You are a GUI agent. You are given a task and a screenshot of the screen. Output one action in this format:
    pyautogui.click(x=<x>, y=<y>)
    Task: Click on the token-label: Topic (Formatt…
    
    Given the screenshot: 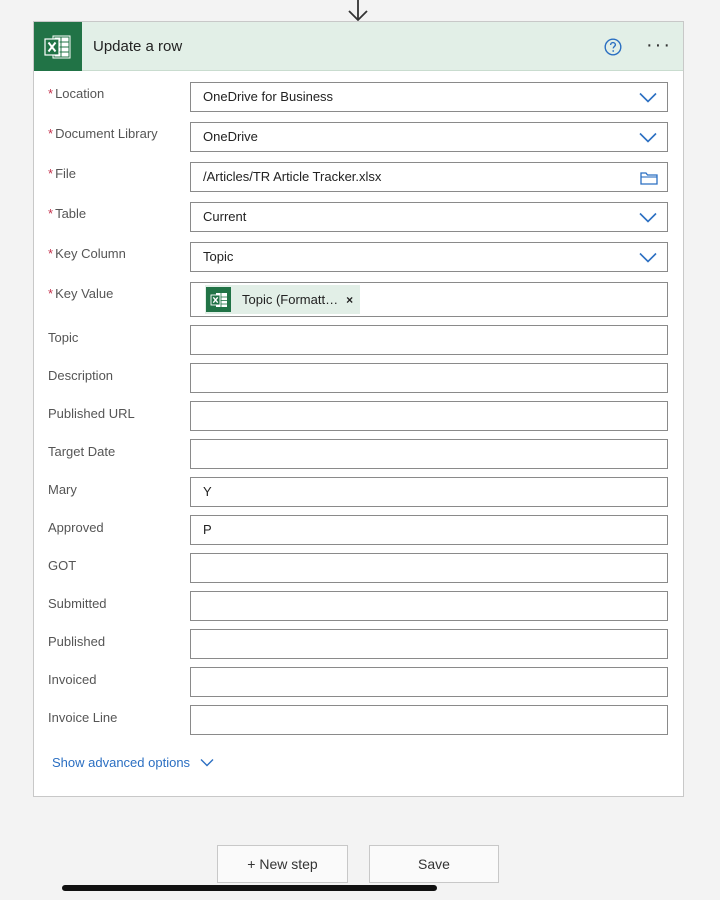 What is the action you would take?
    pyautogui.click(x=290, y=299)
    